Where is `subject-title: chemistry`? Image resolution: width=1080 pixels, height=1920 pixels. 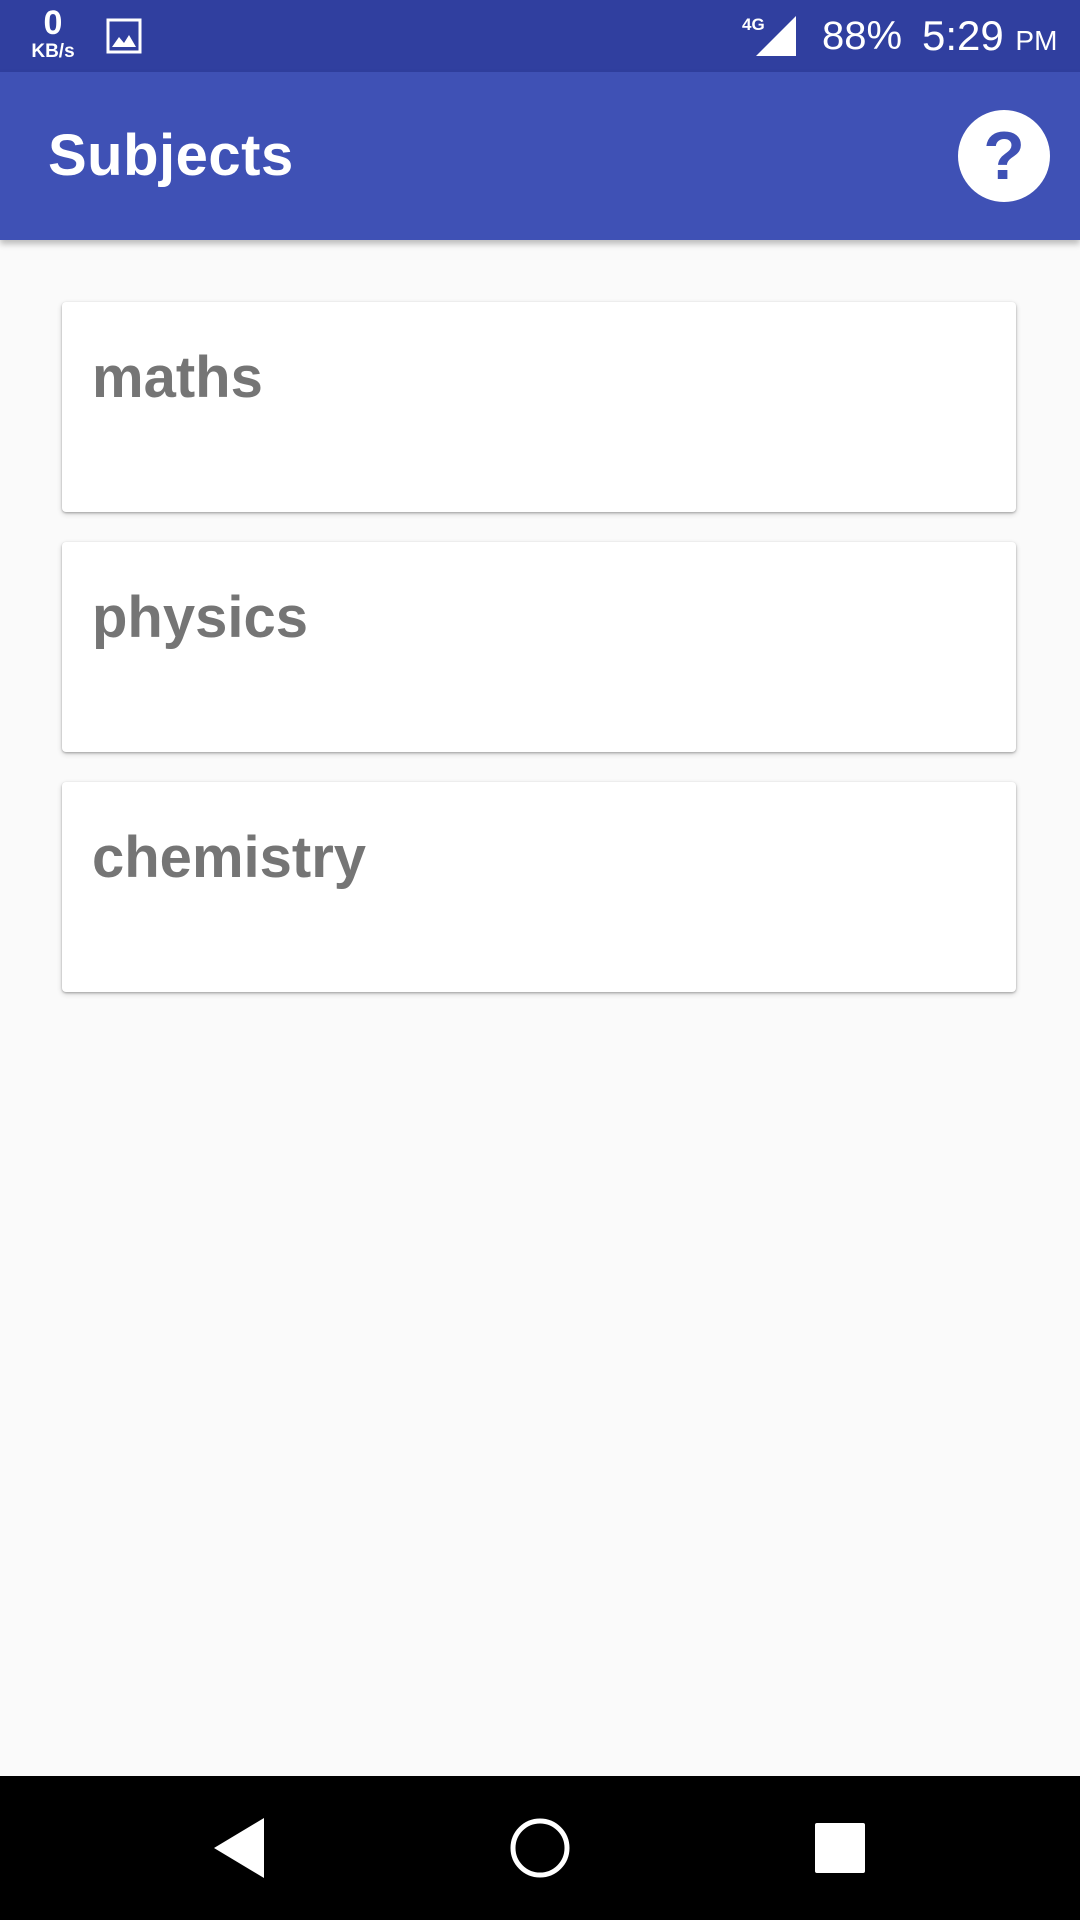
subject-title: chemistry is located at coordinates (229, 857).